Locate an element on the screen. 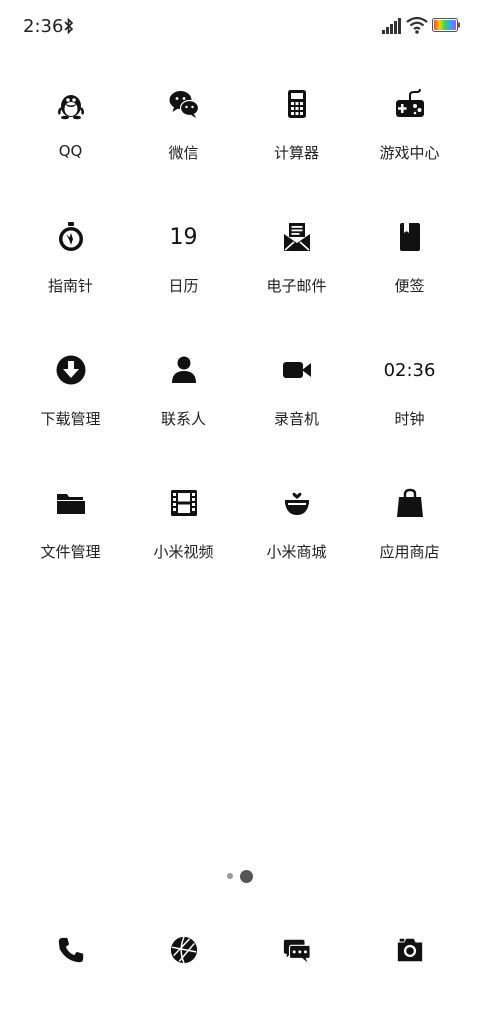 This screenshot has width=480, height=1013. compass-icon is located at coordinates (71, 237).